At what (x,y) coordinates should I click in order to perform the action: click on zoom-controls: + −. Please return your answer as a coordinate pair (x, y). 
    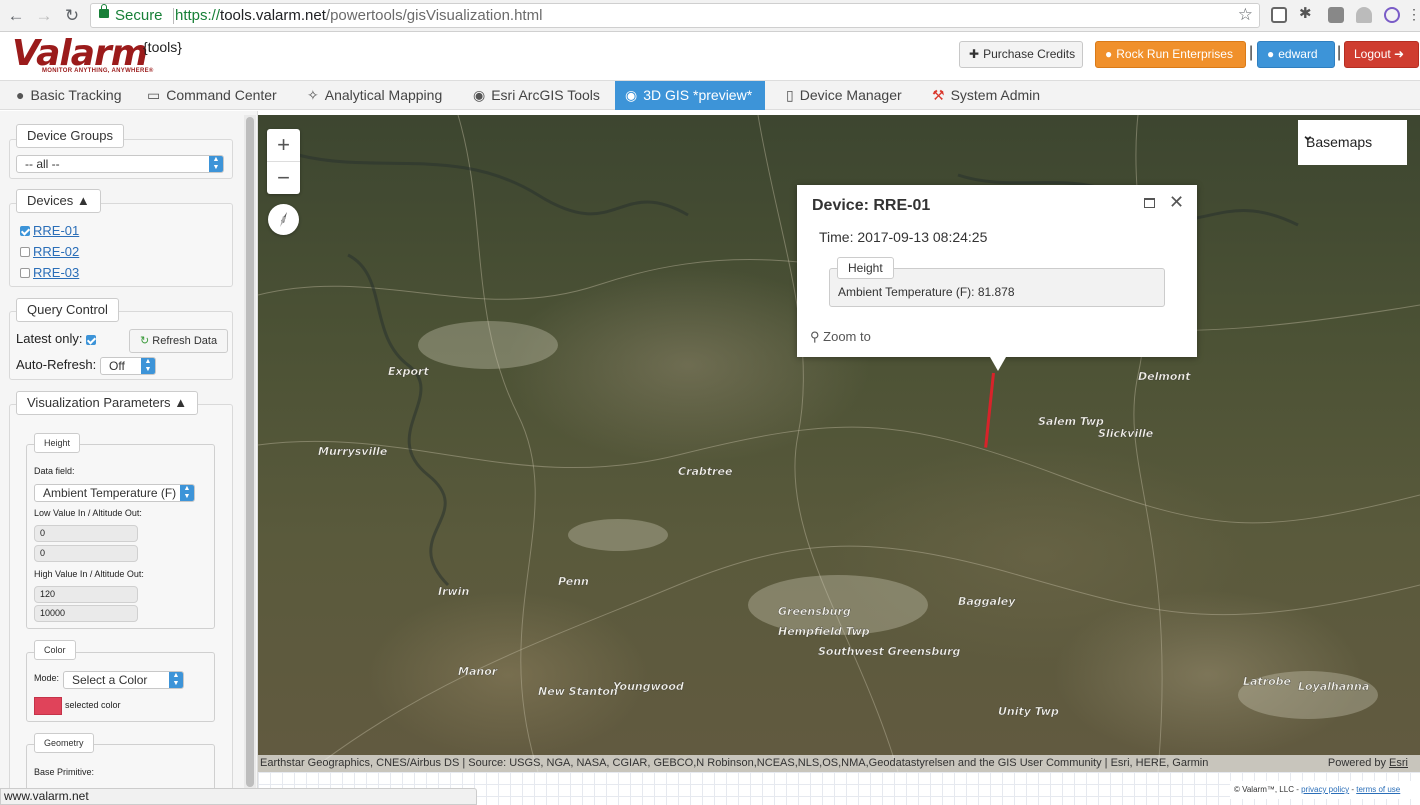
    Looking at the image, I should click on (283, 161).